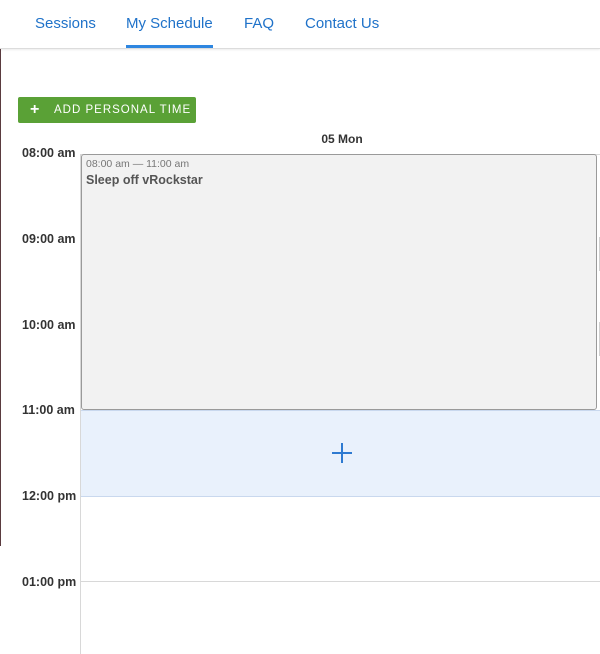 The height and width of the screenshot is (654, 600). What do you see at coordinates (340, 581) in the screenshot?
I see `hour-line` at bounding box center [340, 581].